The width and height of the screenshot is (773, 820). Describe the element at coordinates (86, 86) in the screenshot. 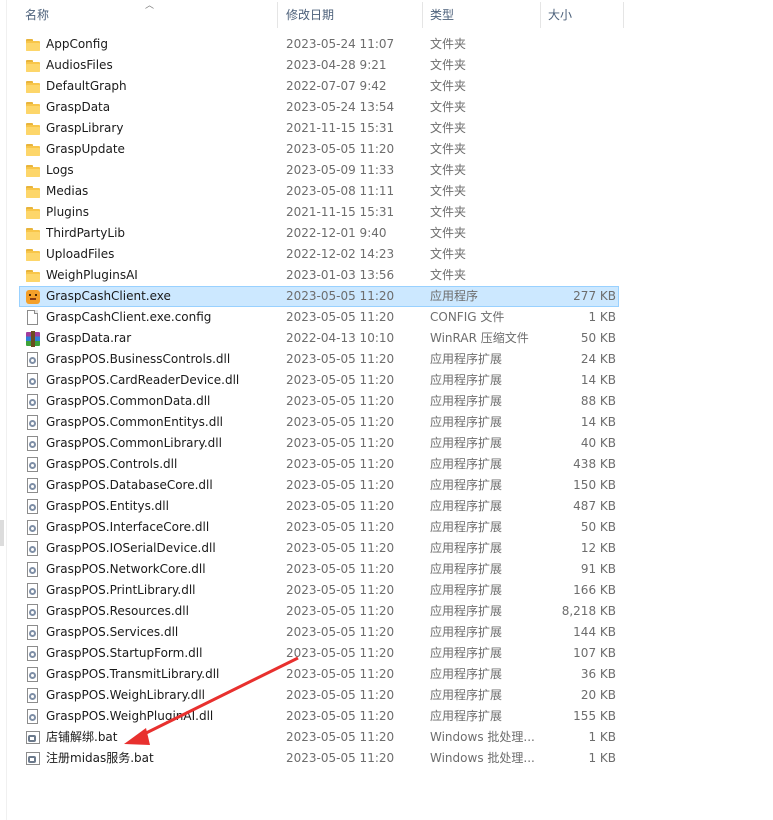

I see `file-name: DefaultGraph` at that location.